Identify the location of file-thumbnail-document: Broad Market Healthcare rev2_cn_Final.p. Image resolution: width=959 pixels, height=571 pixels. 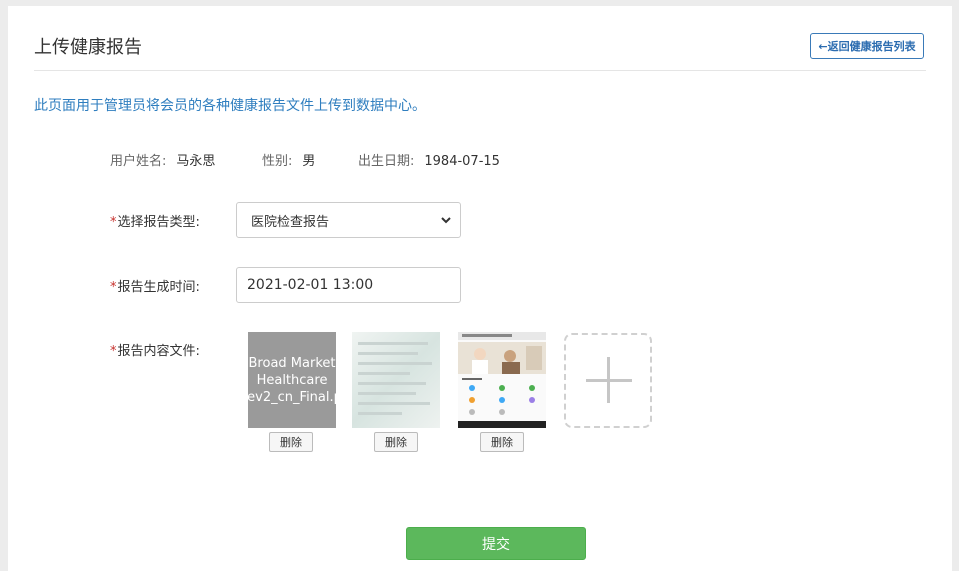
(292, 380).